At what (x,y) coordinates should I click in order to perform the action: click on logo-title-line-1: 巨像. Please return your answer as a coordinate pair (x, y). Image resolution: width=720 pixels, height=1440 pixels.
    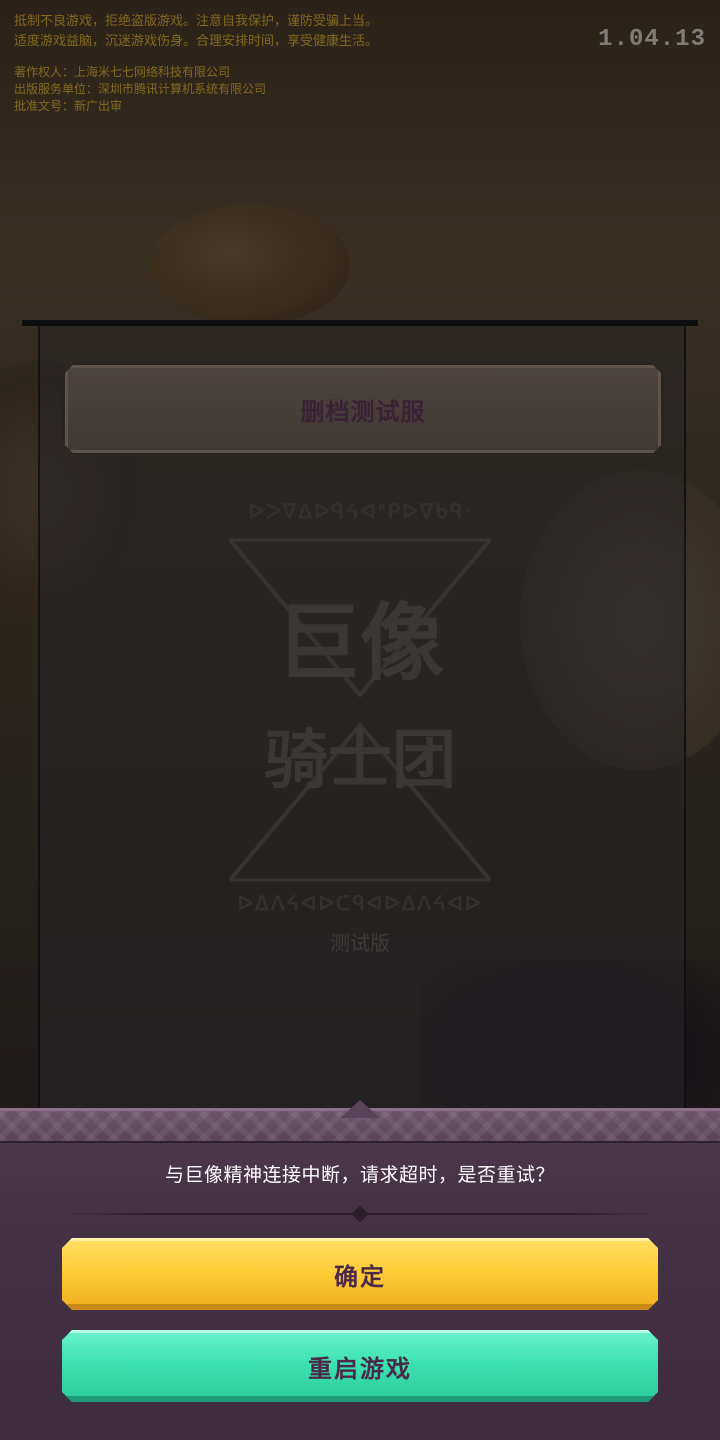
    Looking at the image, I should click on (359, 643).